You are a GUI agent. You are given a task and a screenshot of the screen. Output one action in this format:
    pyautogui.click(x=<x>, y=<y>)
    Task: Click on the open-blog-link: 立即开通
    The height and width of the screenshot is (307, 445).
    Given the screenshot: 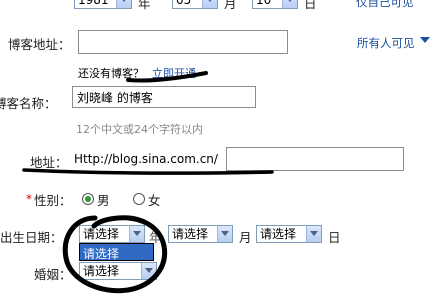 What is the action you would take?
    pyautogui.click(x=174, y=73)
    